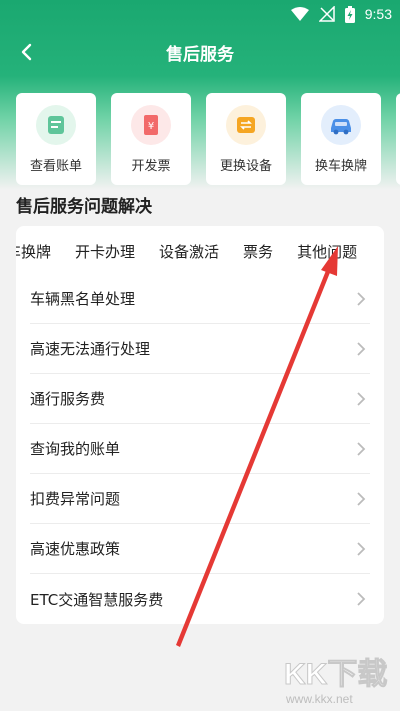 This screenshot has width=400, height=711. What do you see at coordinates (83, 299) in the screenshot?
I see `list-item-label: 车辆黑名单处理` at bounding box center [83, 299].